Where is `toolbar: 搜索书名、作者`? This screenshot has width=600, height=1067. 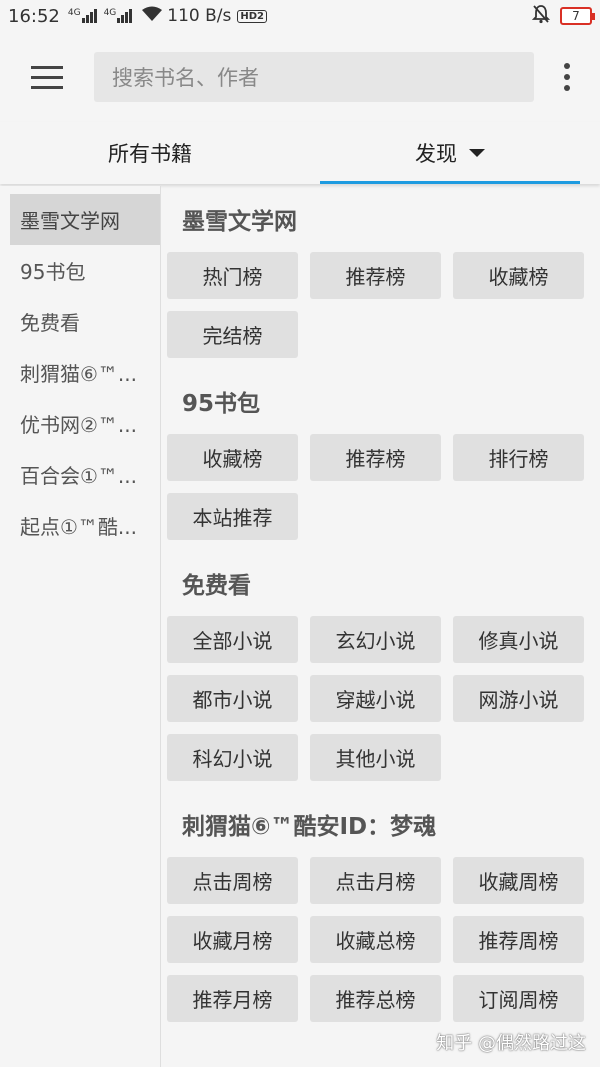
toolbar: 搜索书名、作者 is located at coordinates (300, 77).